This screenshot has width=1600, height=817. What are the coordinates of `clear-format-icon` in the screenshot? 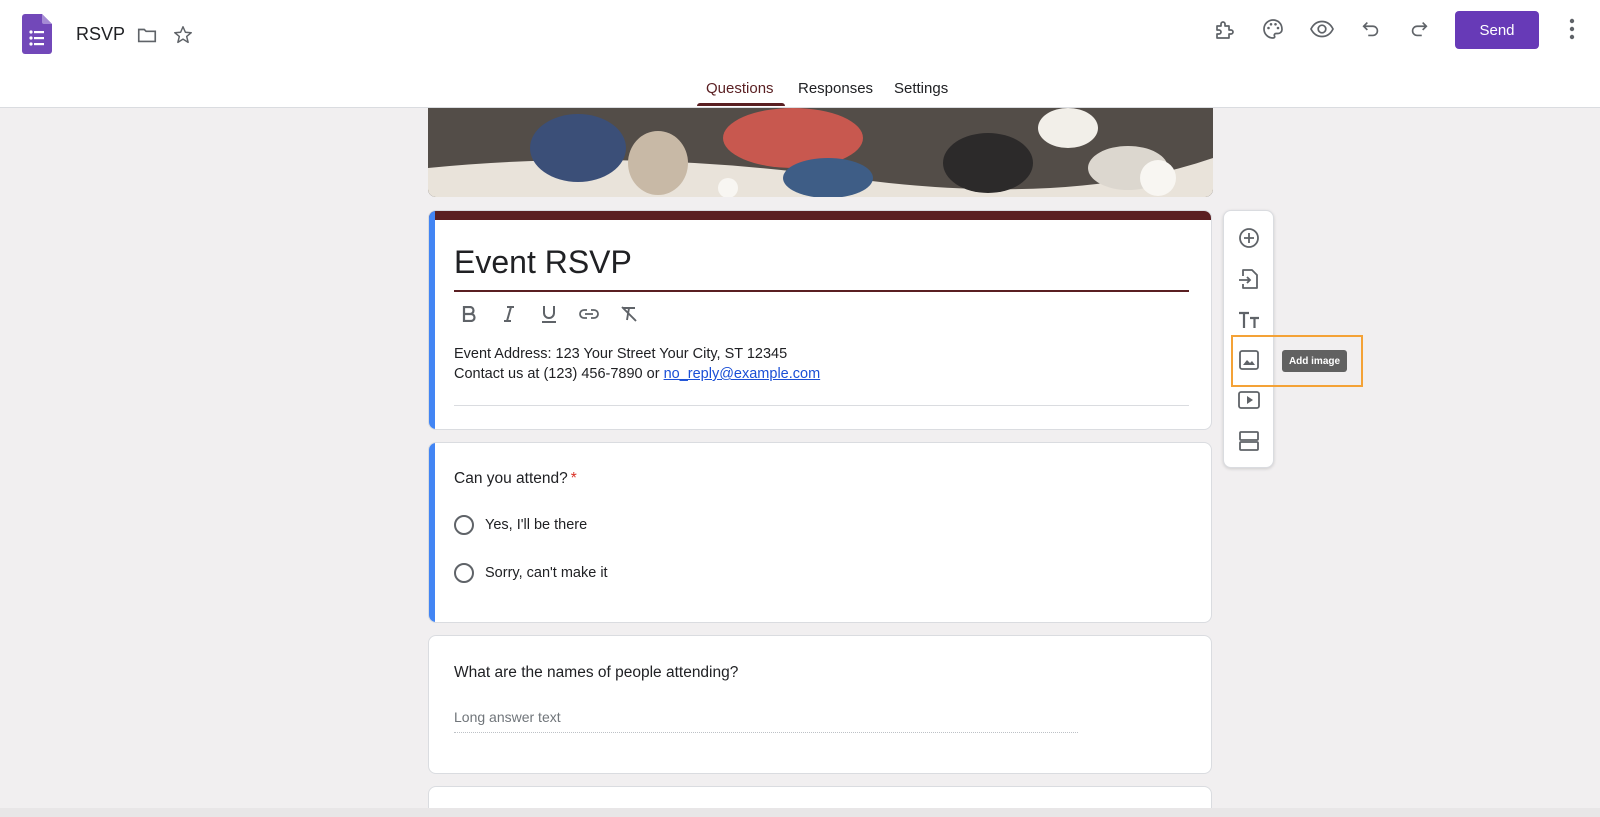 It's located at (629, 314).